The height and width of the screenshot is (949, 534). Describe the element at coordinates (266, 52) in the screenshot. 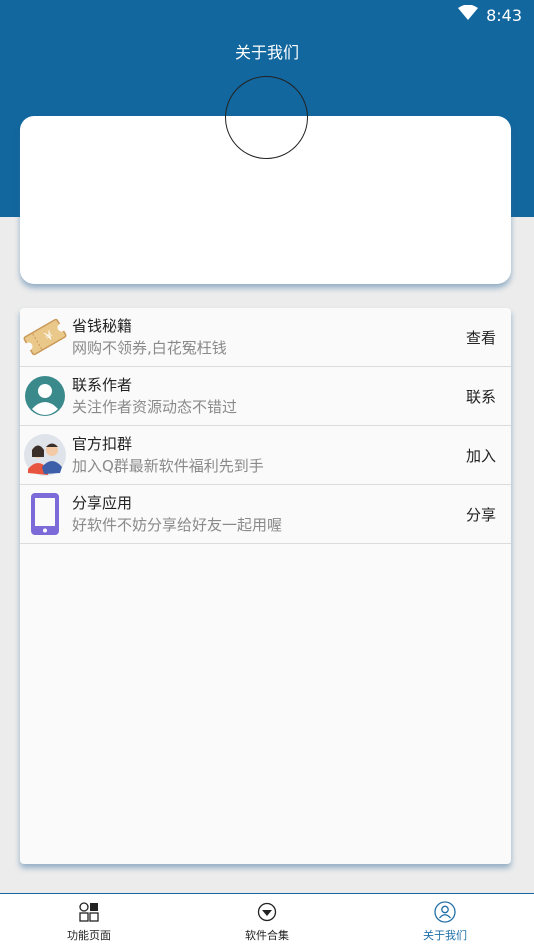

I see `page-title: 关于我们` at that location.